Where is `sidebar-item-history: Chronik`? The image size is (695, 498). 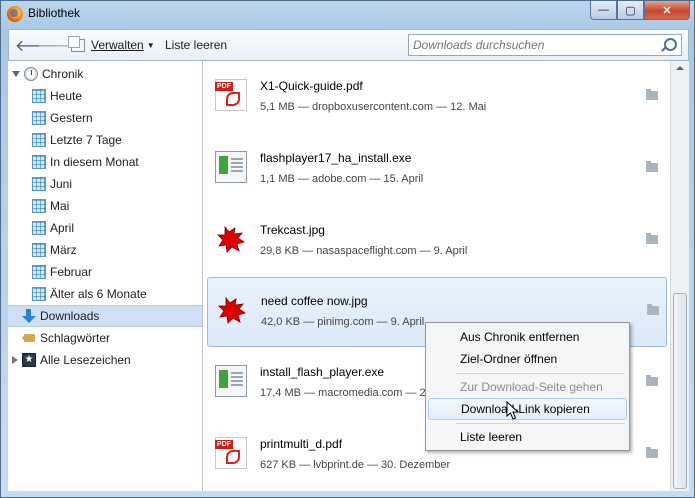 sidebar-item-history: Chronik is located at coordinates (105, 74).